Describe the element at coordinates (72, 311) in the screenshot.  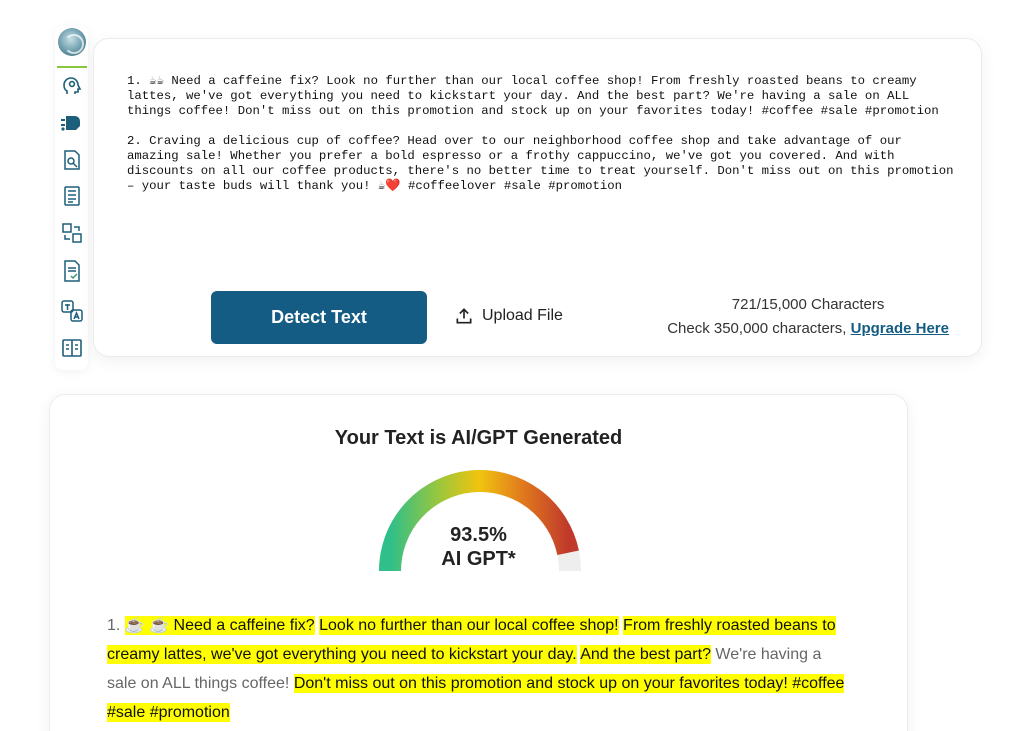
I see `translate-icon` at that location.